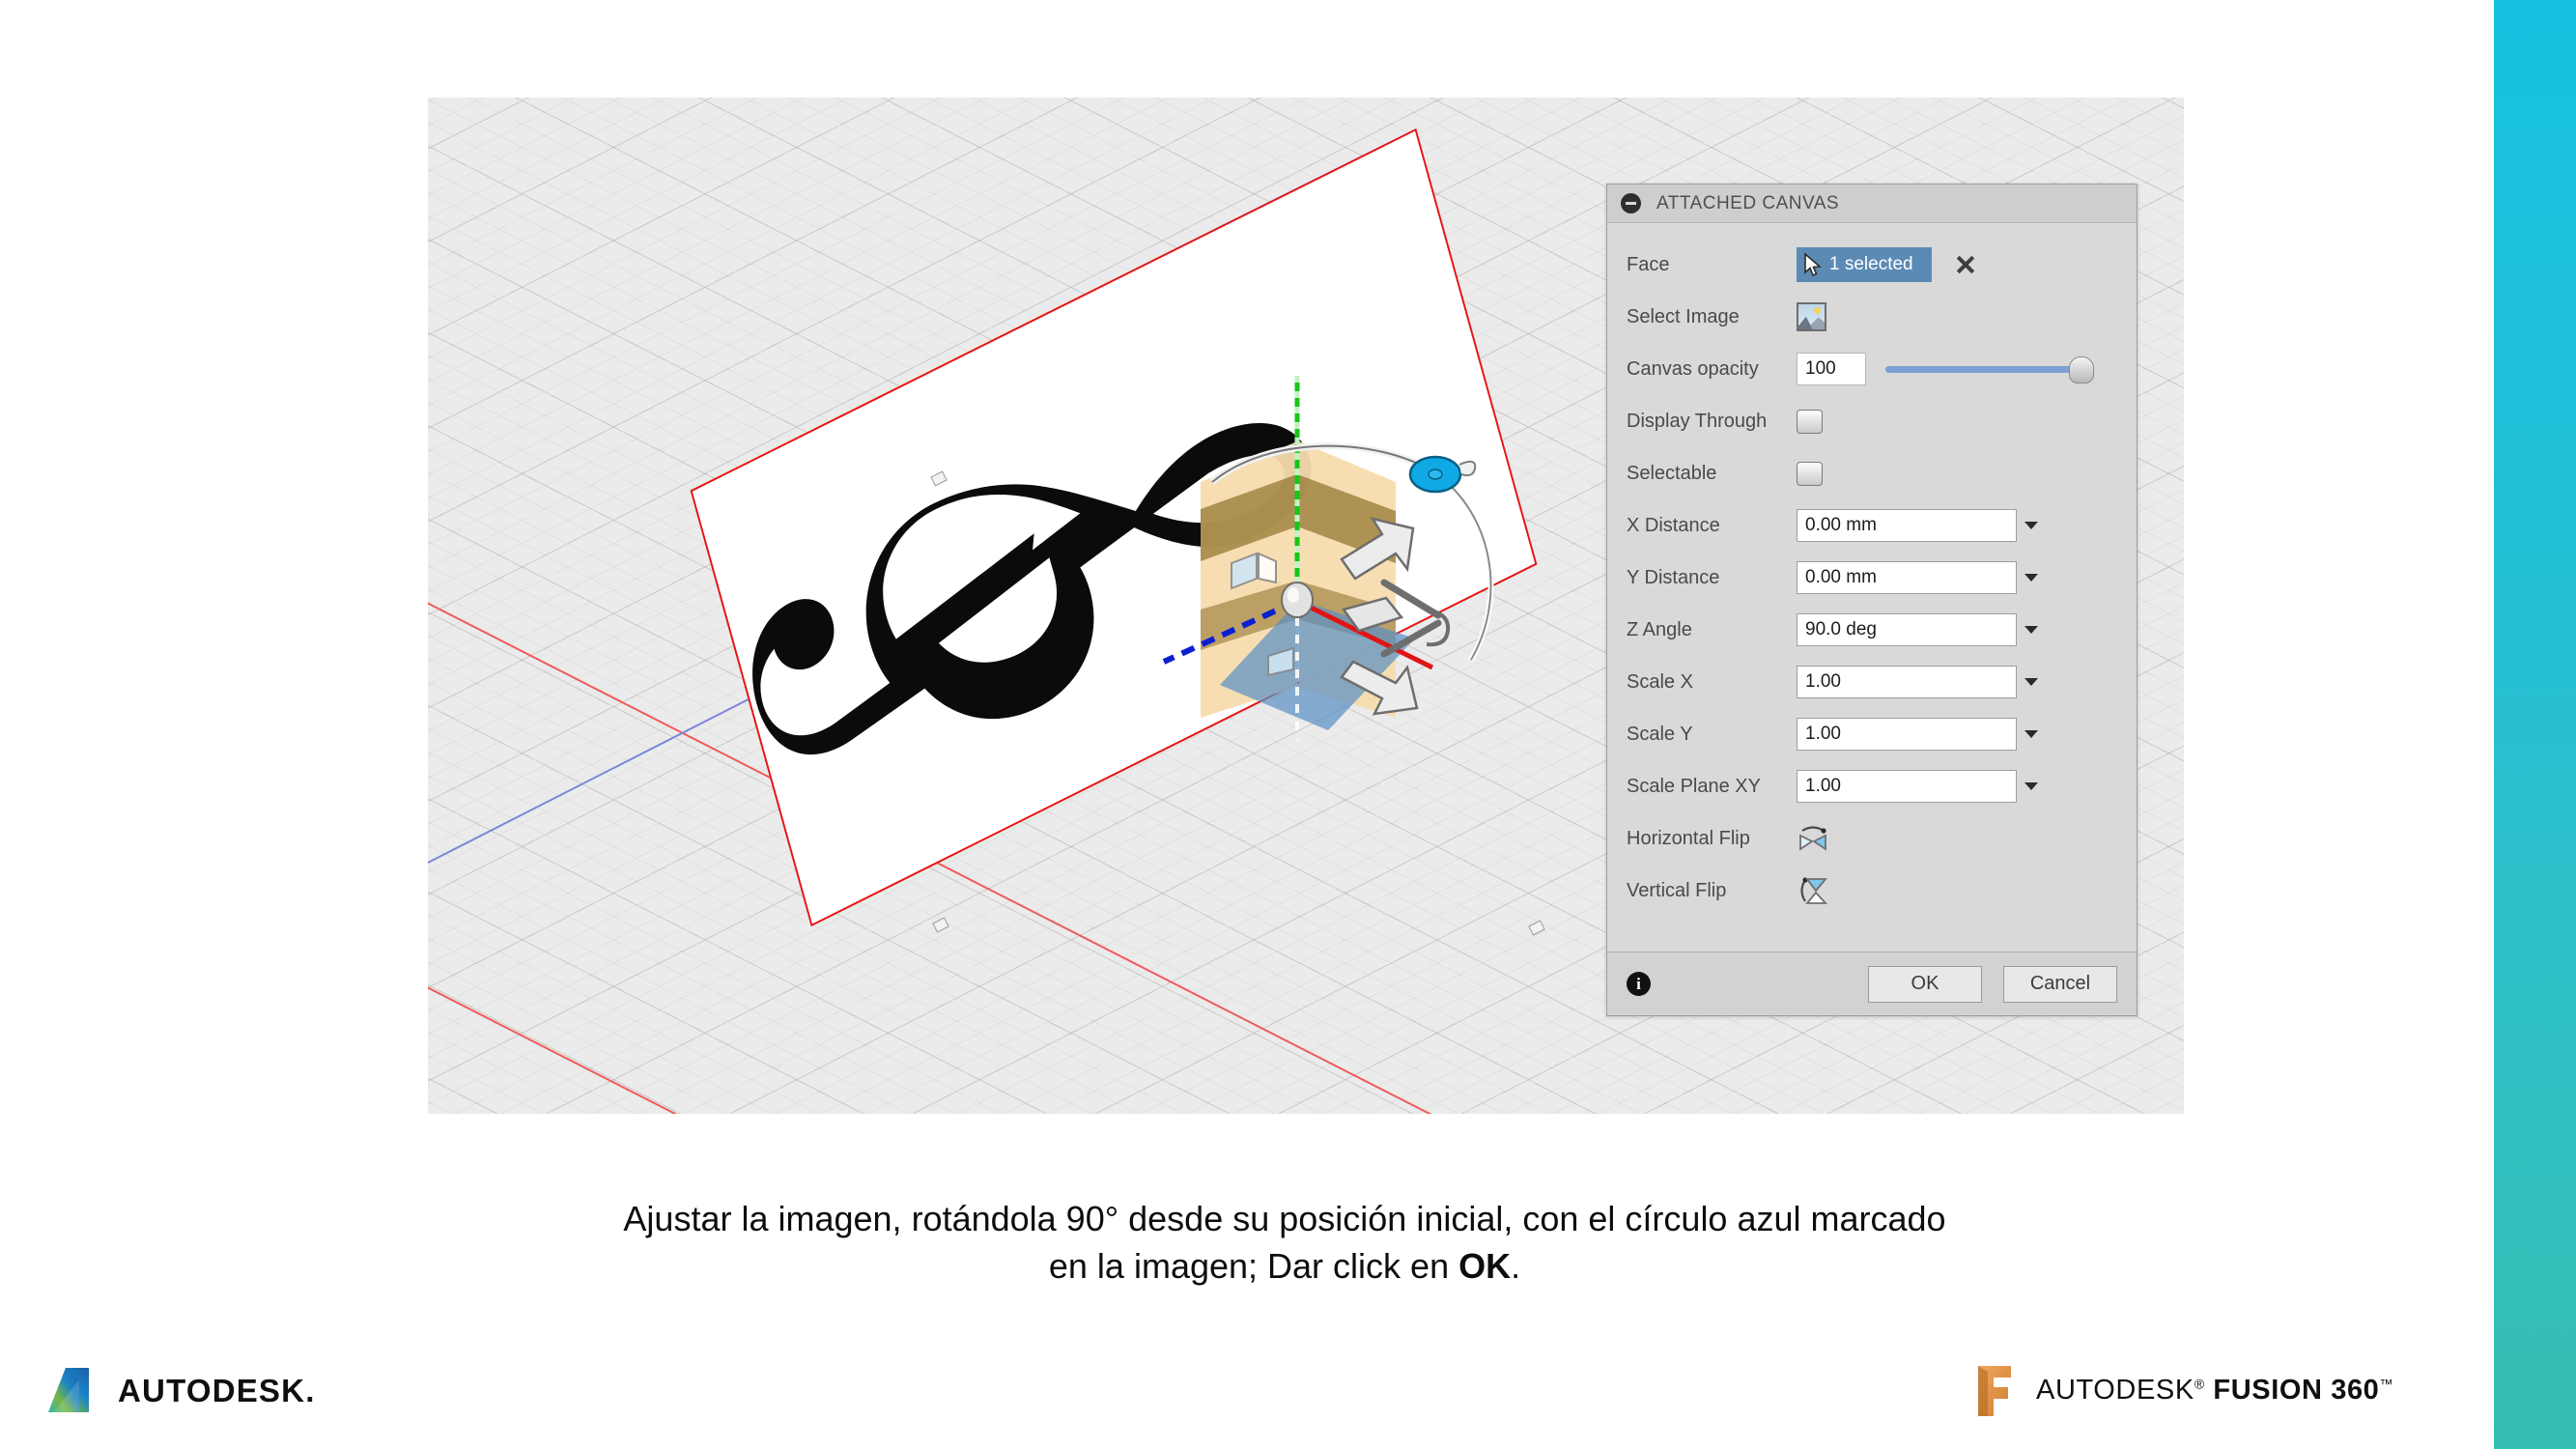  I want to click on row-y-distance: Y Distance 0.00 mm, so click(1872, 578).